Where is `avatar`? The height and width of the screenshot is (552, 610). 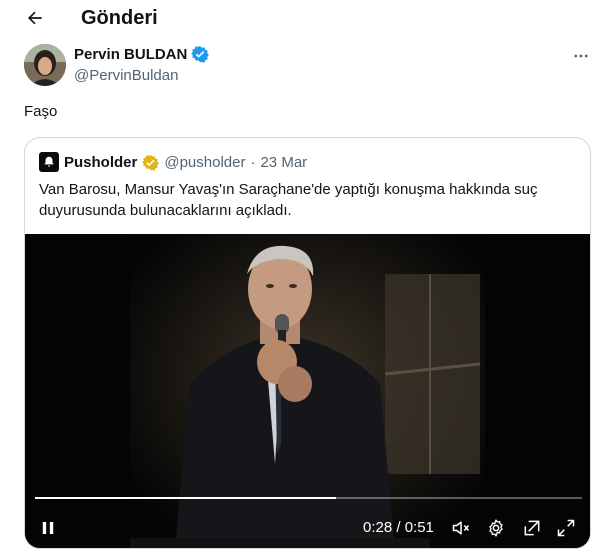
avatar is located at coordinates (45, 65).